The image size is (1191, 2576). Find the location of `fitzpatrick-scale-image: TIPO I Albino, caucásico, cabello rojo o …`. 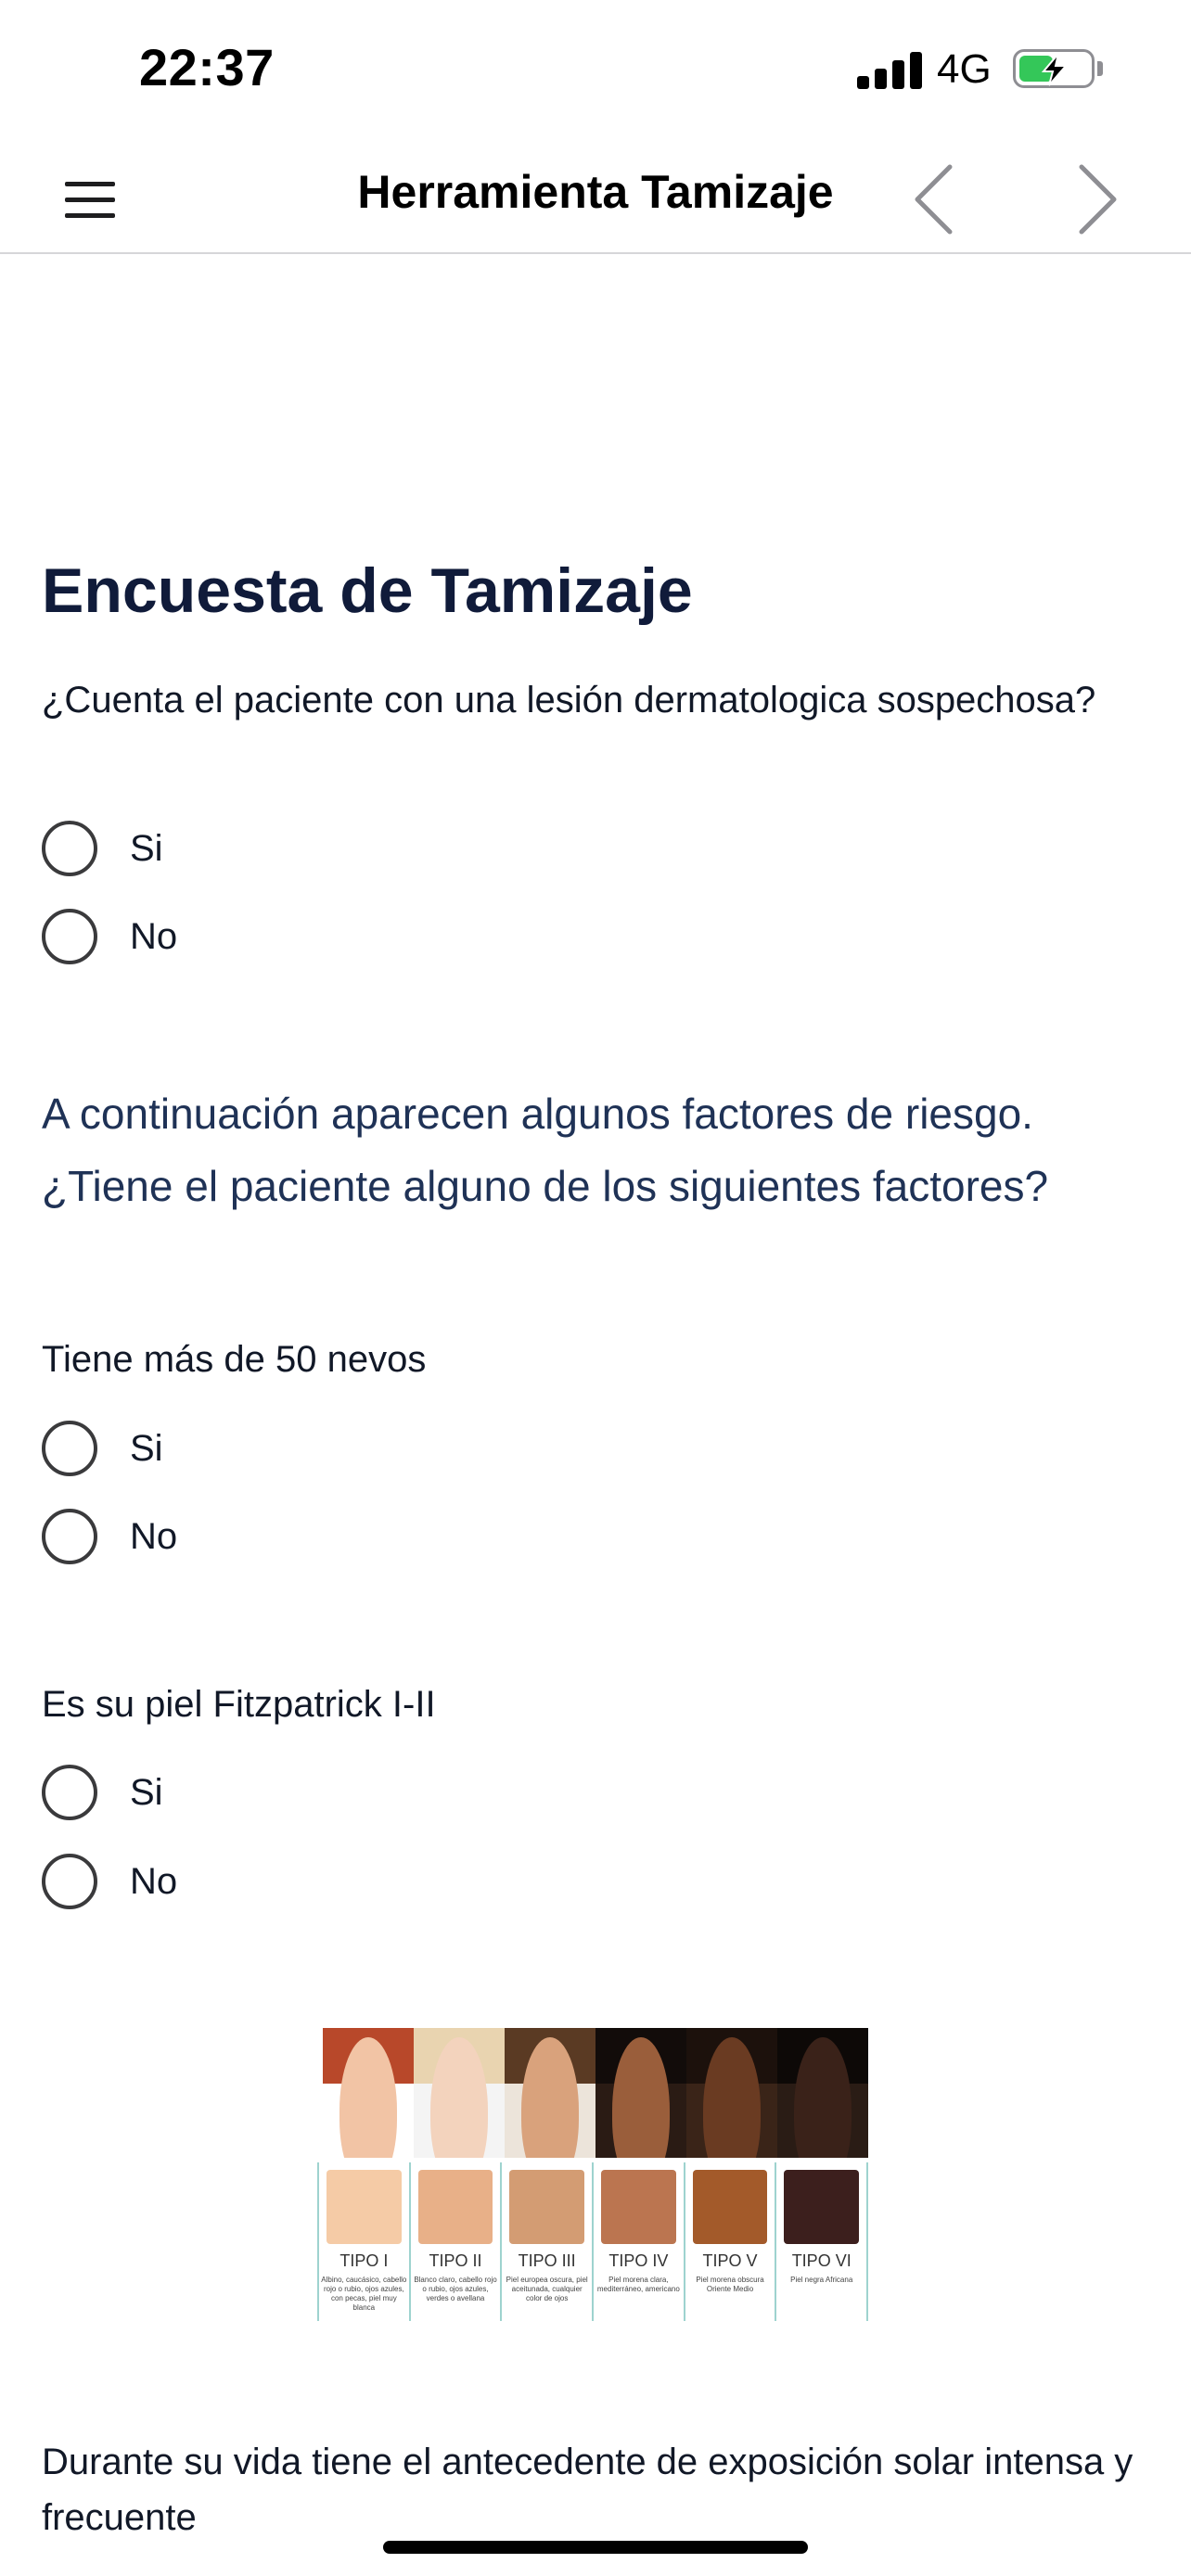

fitzpatrick-scale-image: TIPO I Albino, caucásico, cabello rojo o … is located at coordinates (593, 2174).